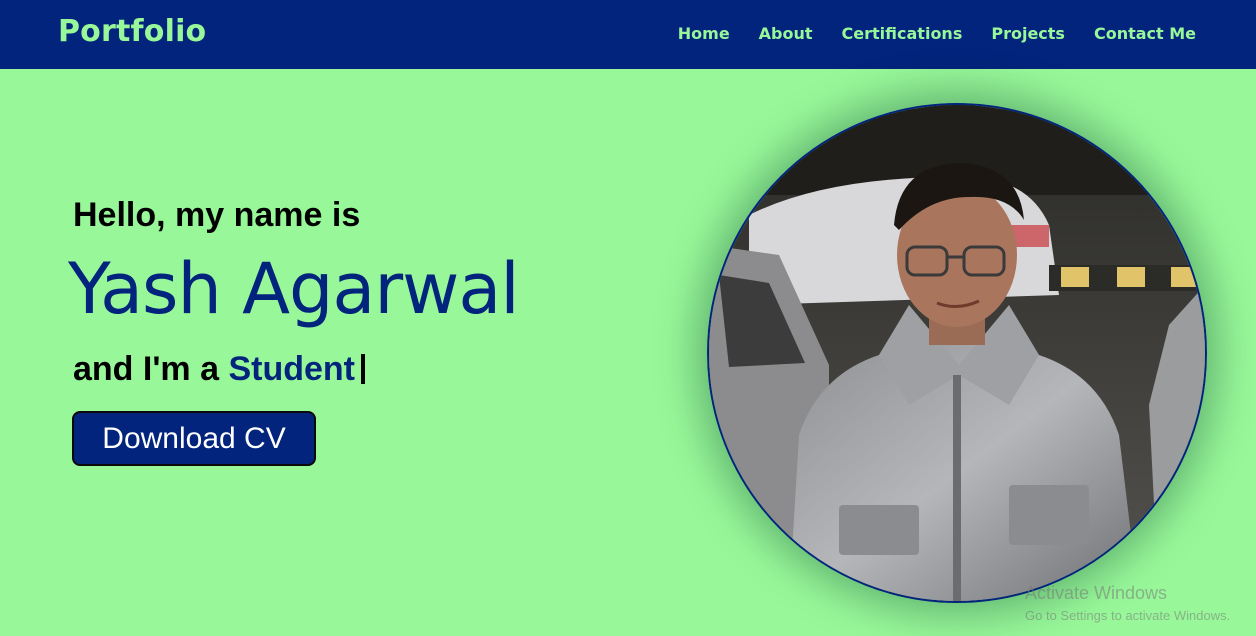 Image resolution: width=1256 pixels, height=636 pixels. I want to click on nav-item-projects: Projects, so click(1028, 34).